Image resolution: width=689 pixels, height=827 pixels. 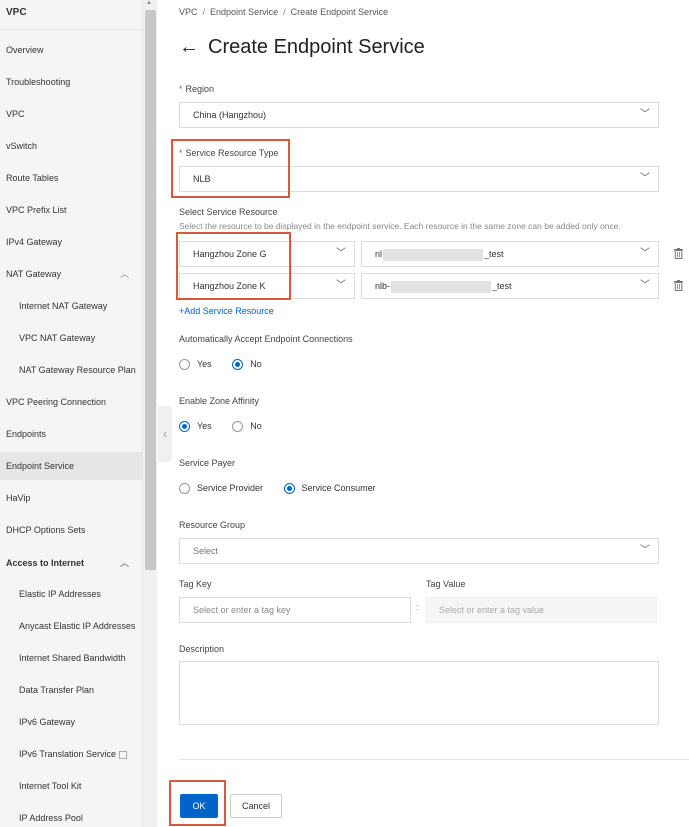 I want to click on sidebar-item-nat-gateway: NAT Gateway ︿, so click(x=71, y=274).